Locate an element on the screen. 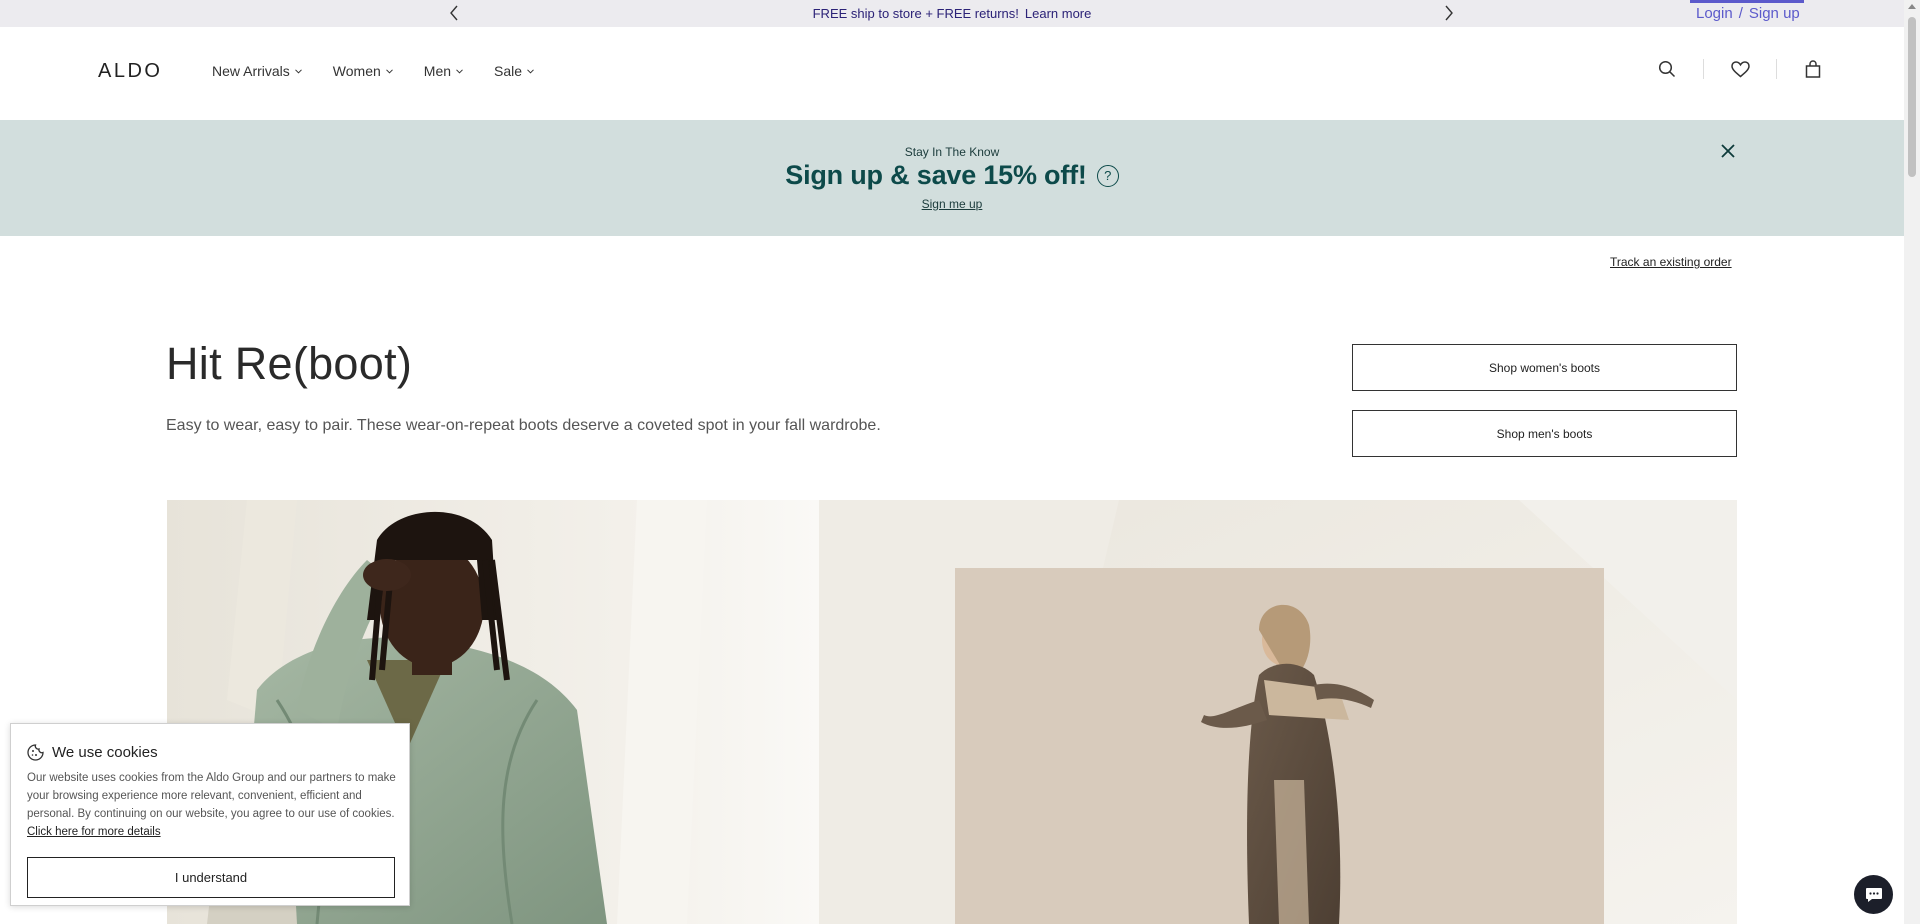  cookie-header: We use cookies is located at coordinates (92, 752).